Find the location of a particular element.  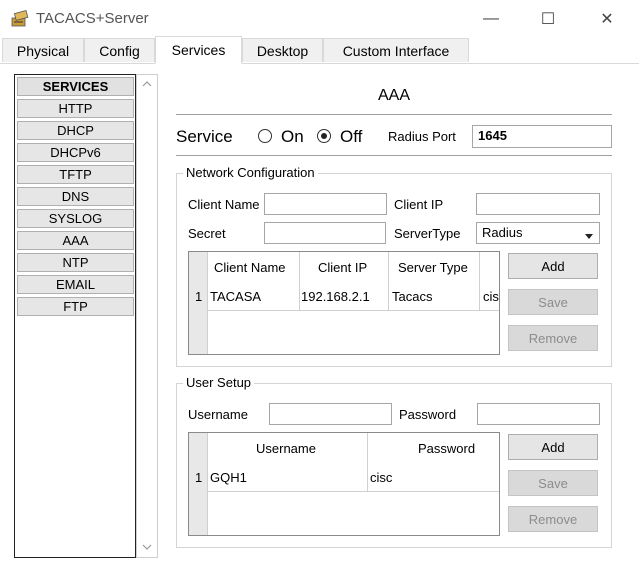

column-header-password: Password is located at coordinates (446, 448).